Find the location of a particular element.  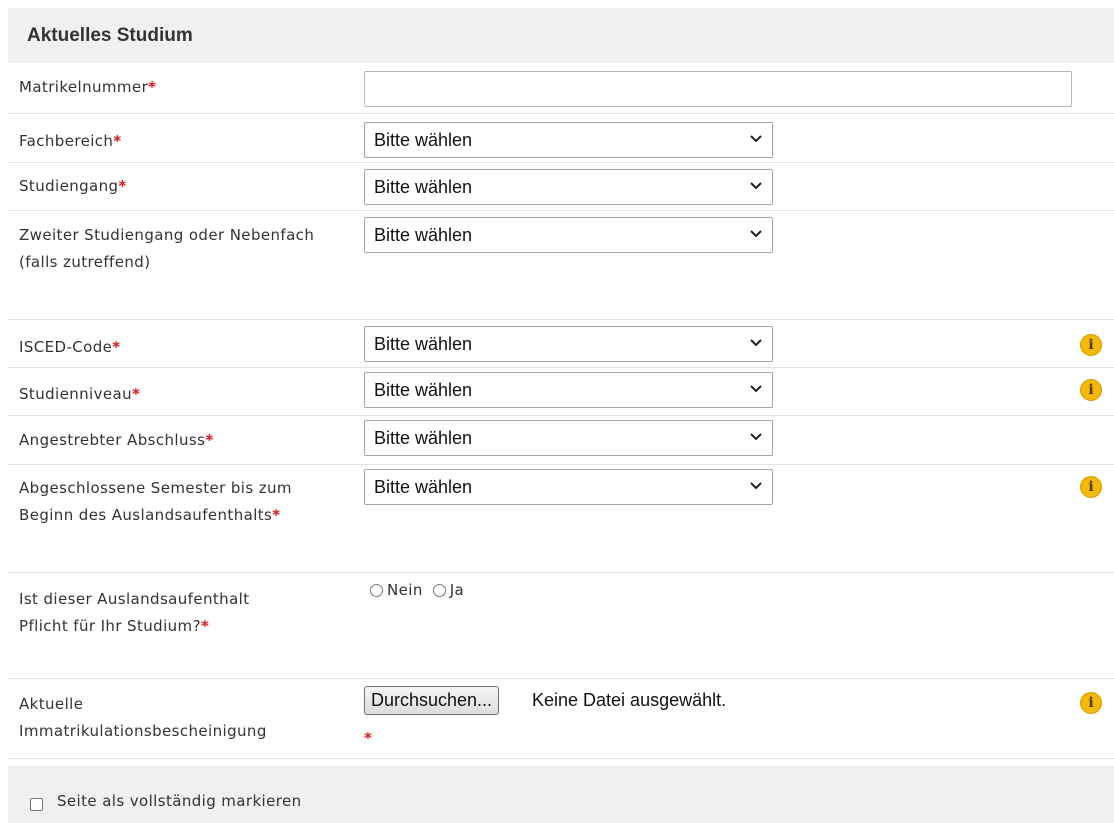

complete-checkbox-label: Seite als vollständig markieren is located at coordinates (179, 801).